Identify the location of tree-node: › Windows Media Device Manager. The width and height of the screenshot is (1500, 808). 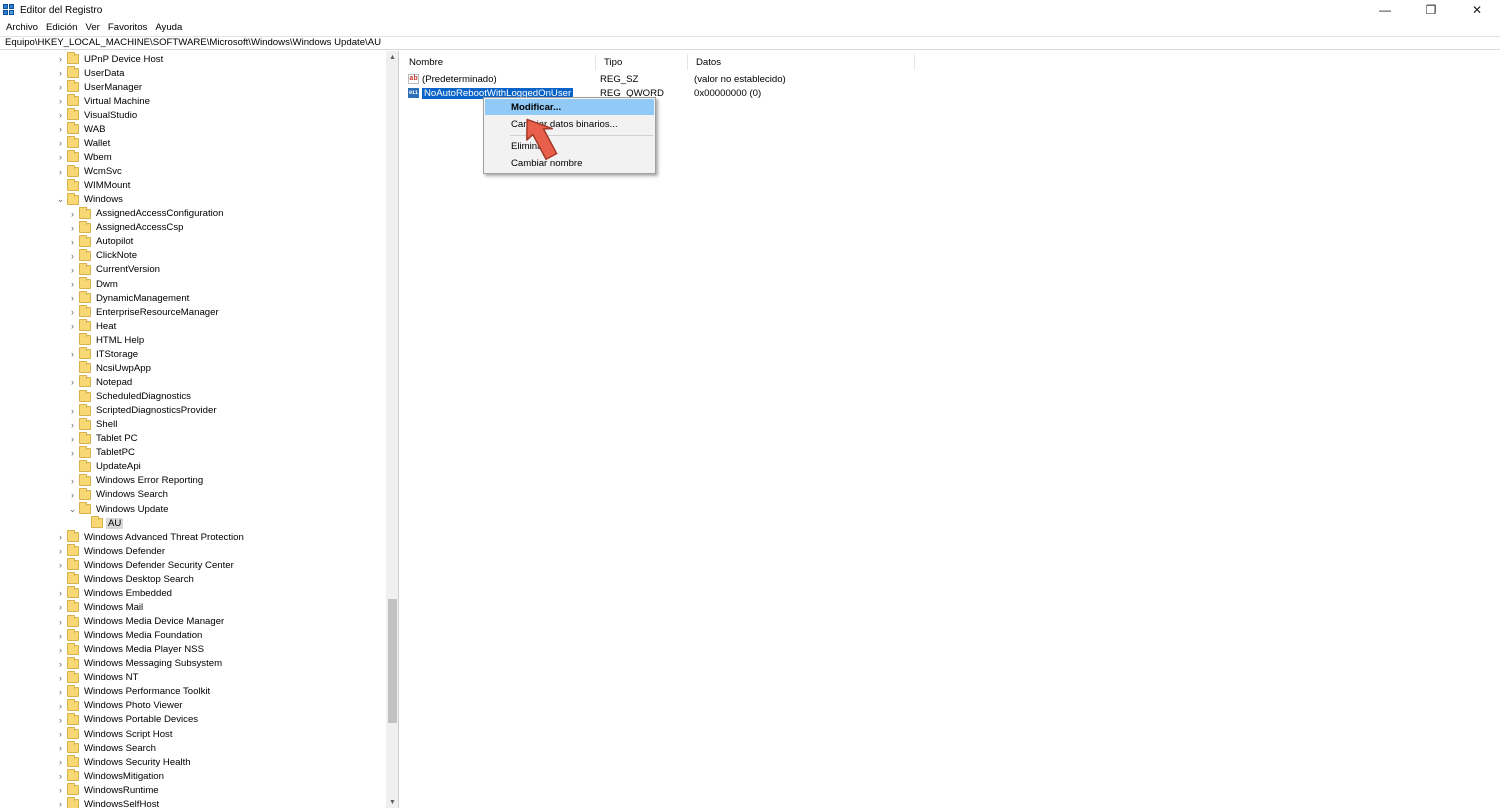
(193, 621).